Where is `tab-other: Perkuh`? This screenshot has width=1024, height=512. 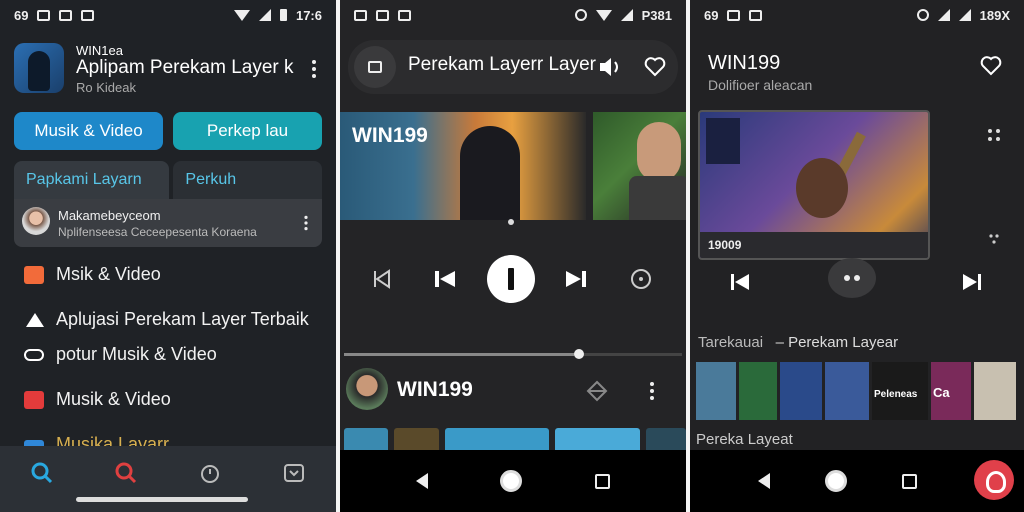
tab-other: Perkuh is located at coordinates (247, 180).